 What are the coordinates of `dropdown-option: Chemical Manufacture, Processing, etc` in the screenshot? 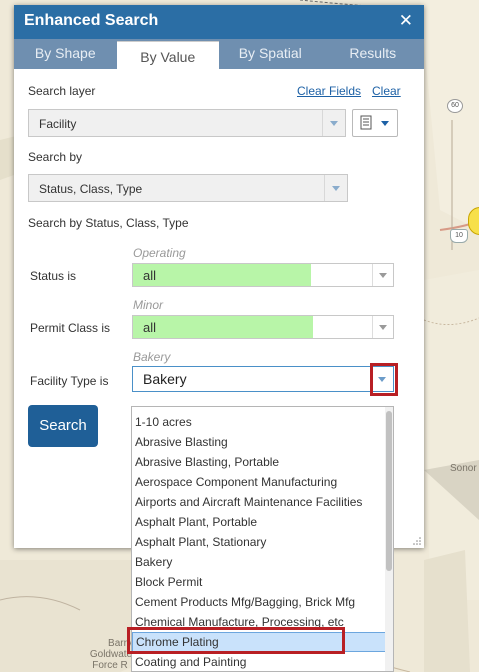 It's located at (260, 622).